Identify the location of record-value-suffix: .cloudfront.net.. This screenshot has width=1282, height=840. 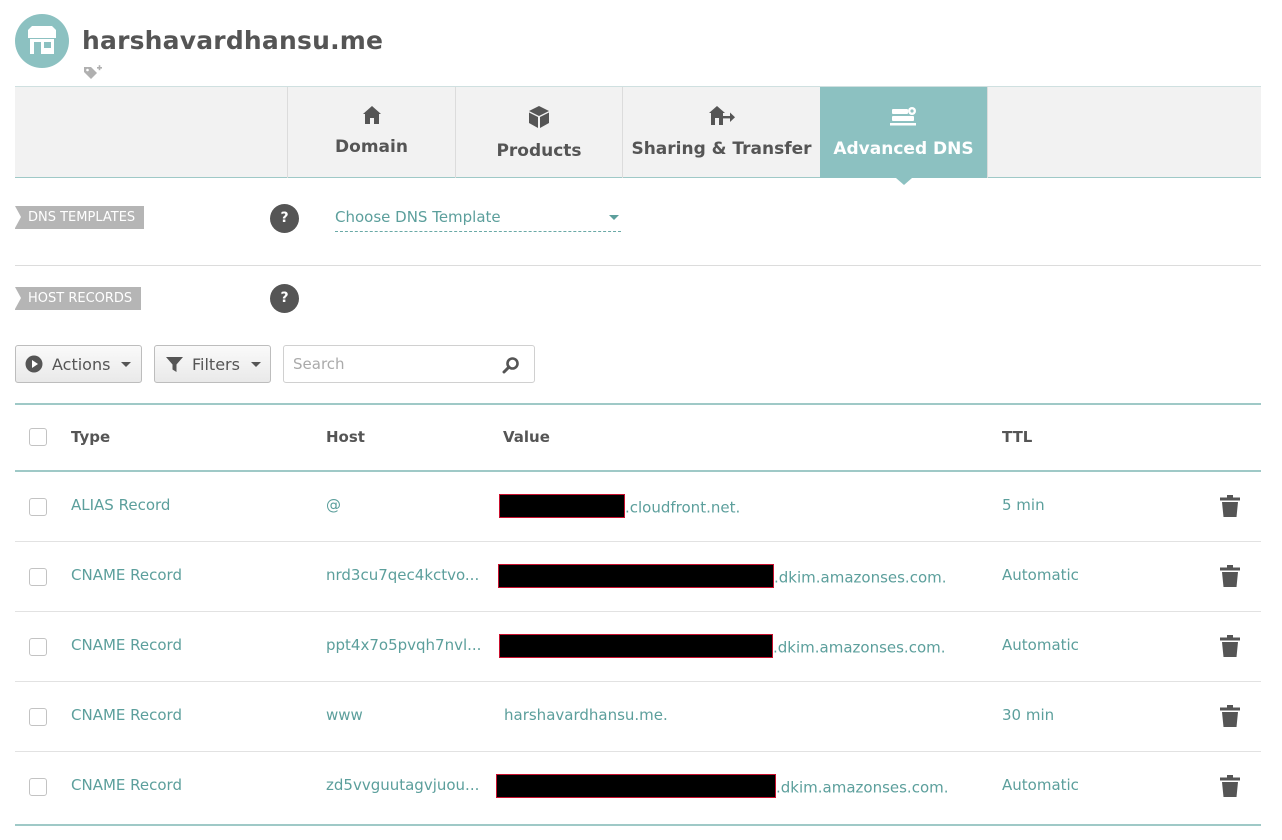
(683, 507).